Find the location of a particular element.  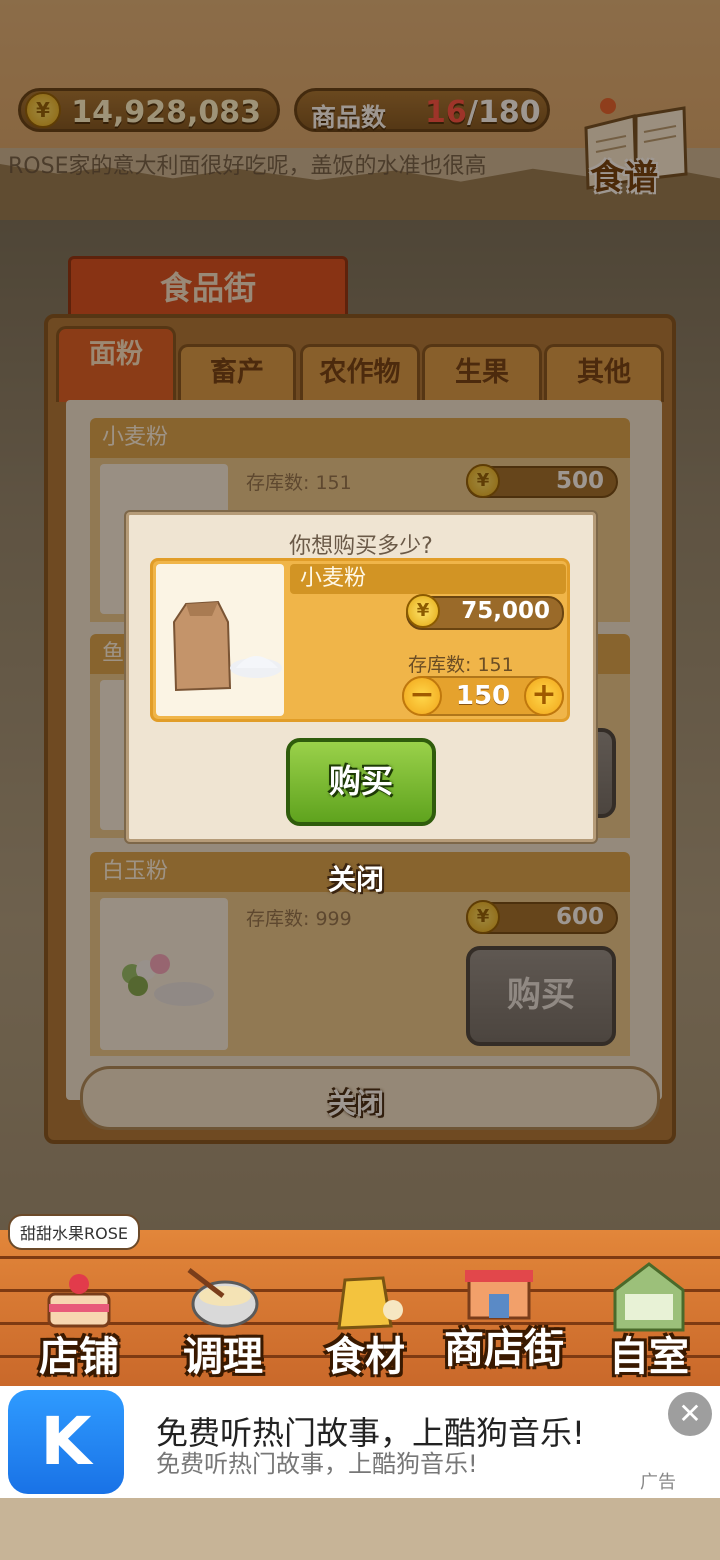

kugou-logo-icon: K is located at coordinates (66, 1442).